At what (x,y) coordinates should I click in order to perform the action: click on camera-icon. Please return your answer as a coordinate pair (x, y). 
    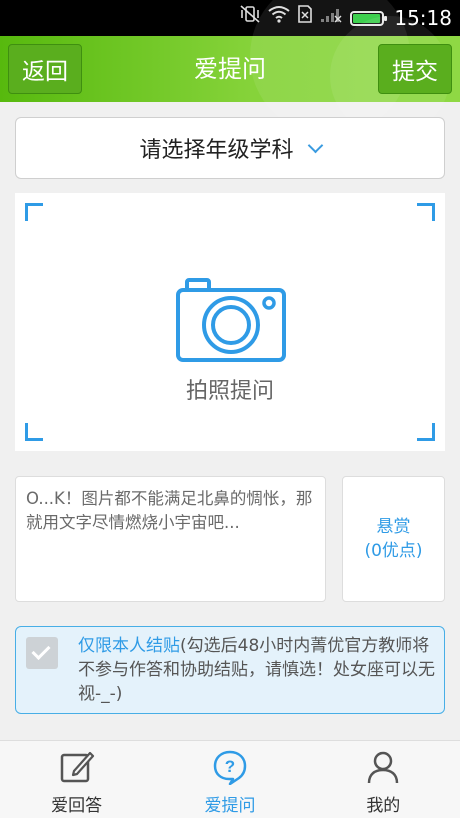
    Looking at the image, I should click on (231, 320).